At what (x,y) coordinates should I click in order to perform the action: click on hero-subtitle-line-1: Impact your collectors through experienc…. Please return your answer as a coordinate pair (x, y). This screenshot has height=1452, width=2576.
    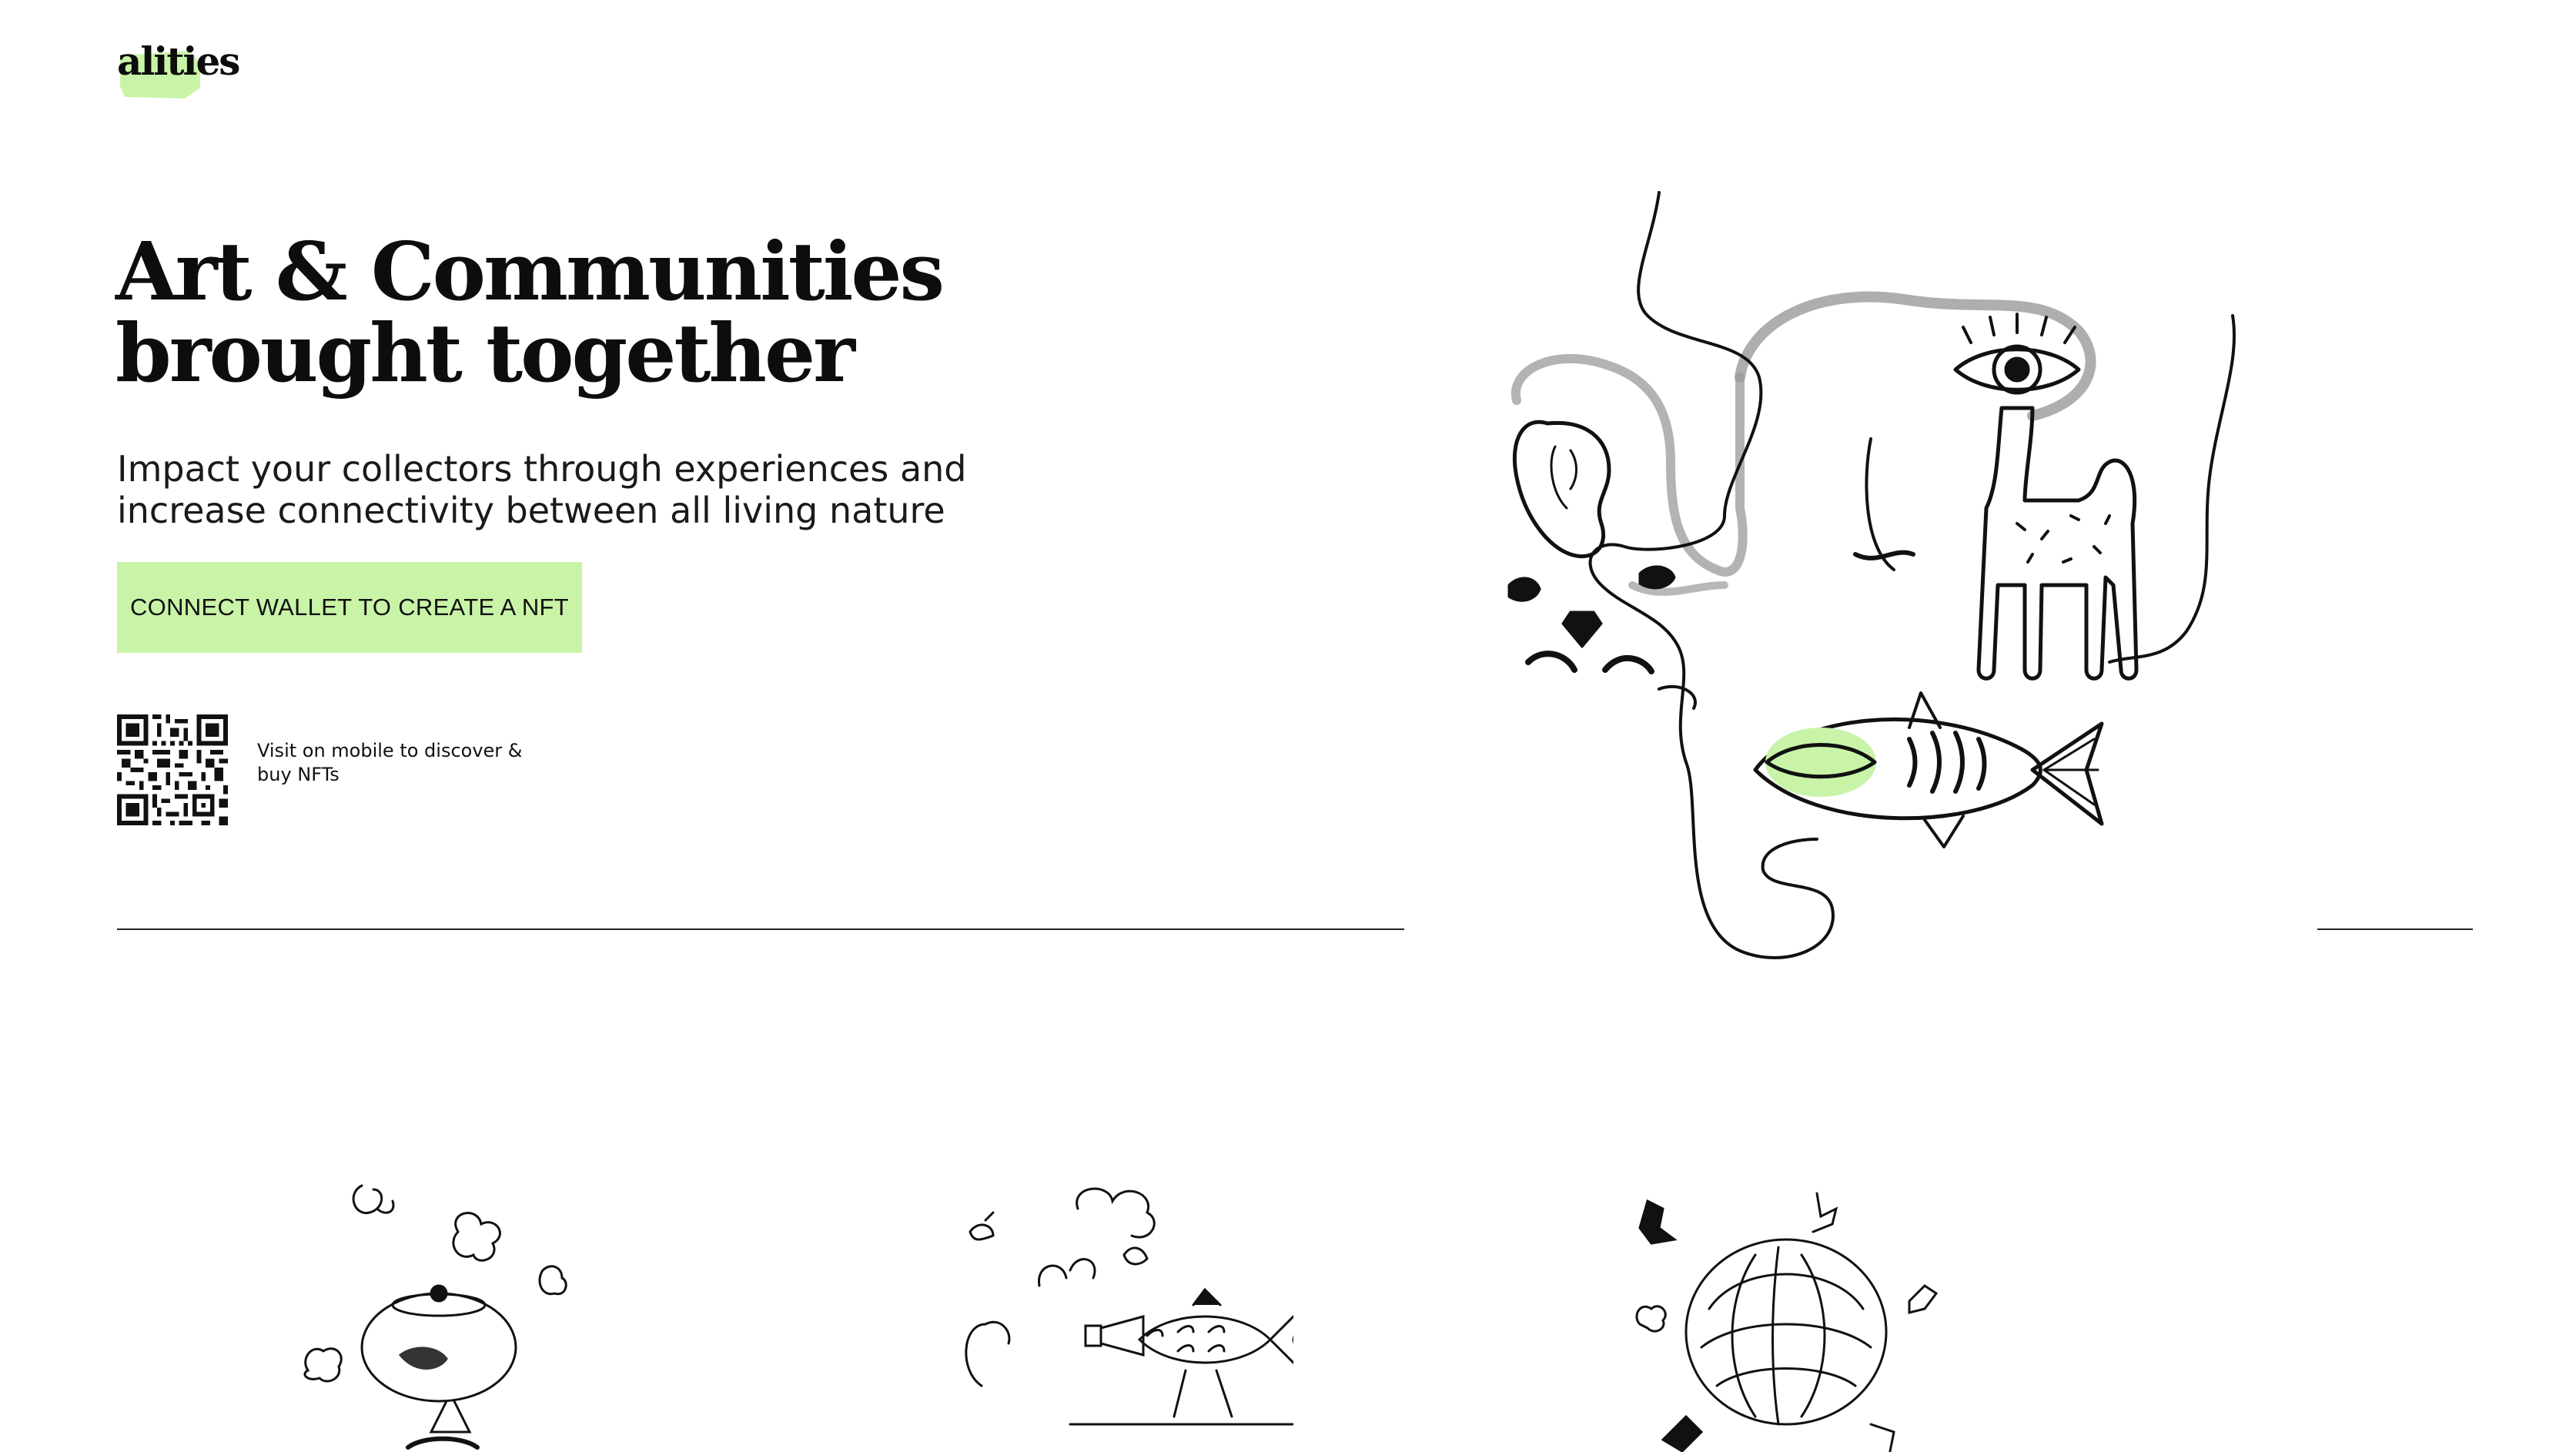
    Looking at the image, I should click on (542, 469).